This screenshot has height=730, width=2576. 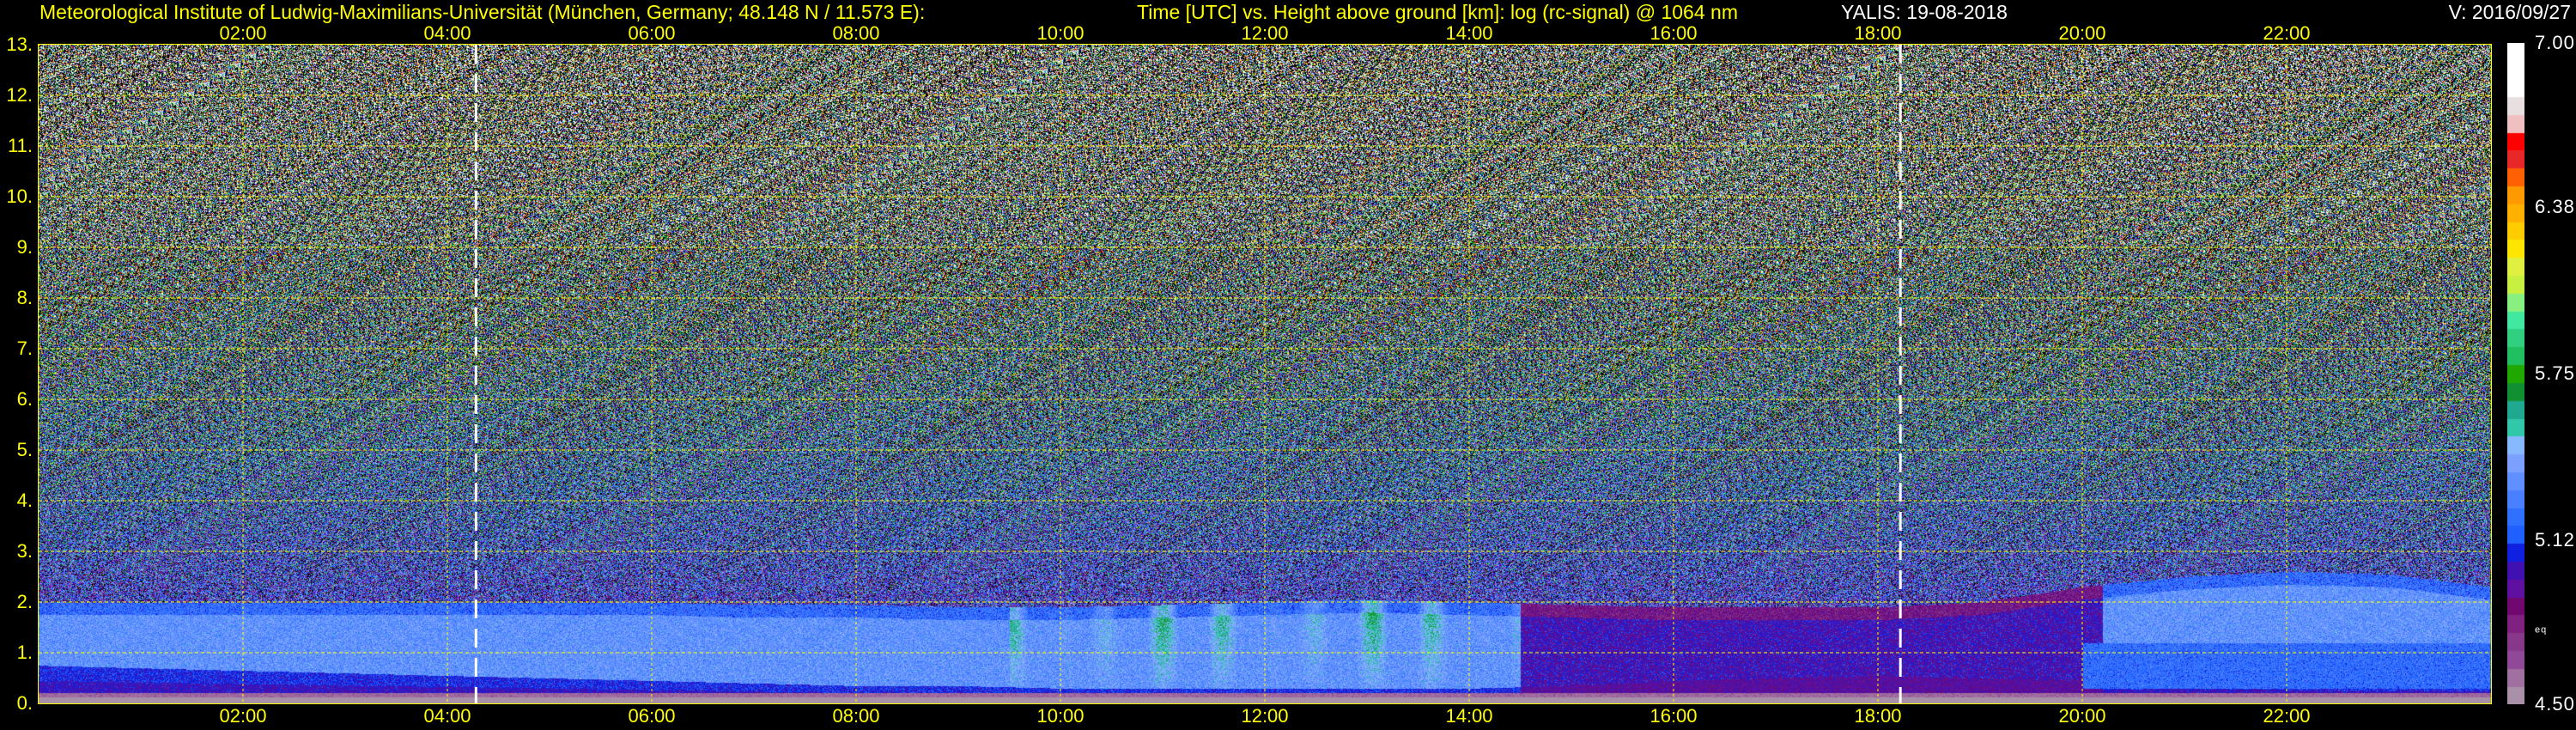 I want to click on y-tick-label: 6., so click(x=25, y=399).